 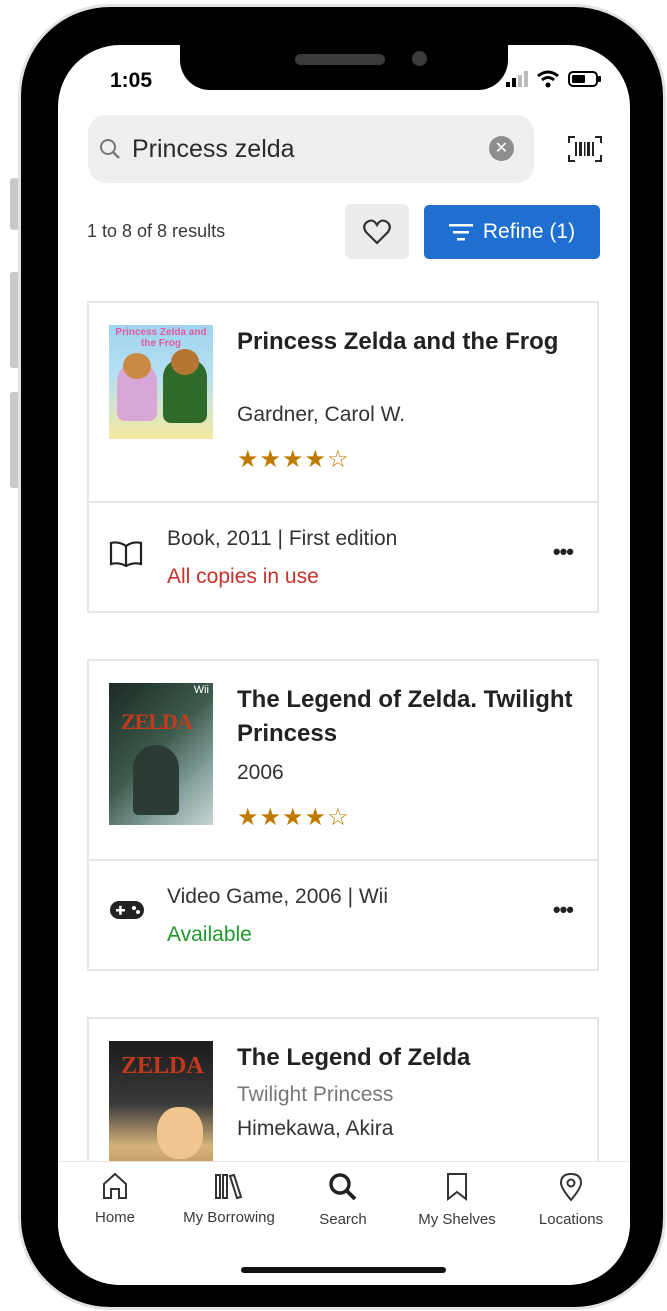 I want to click on clear-search-button: ✕, so click(x=501, y=148).